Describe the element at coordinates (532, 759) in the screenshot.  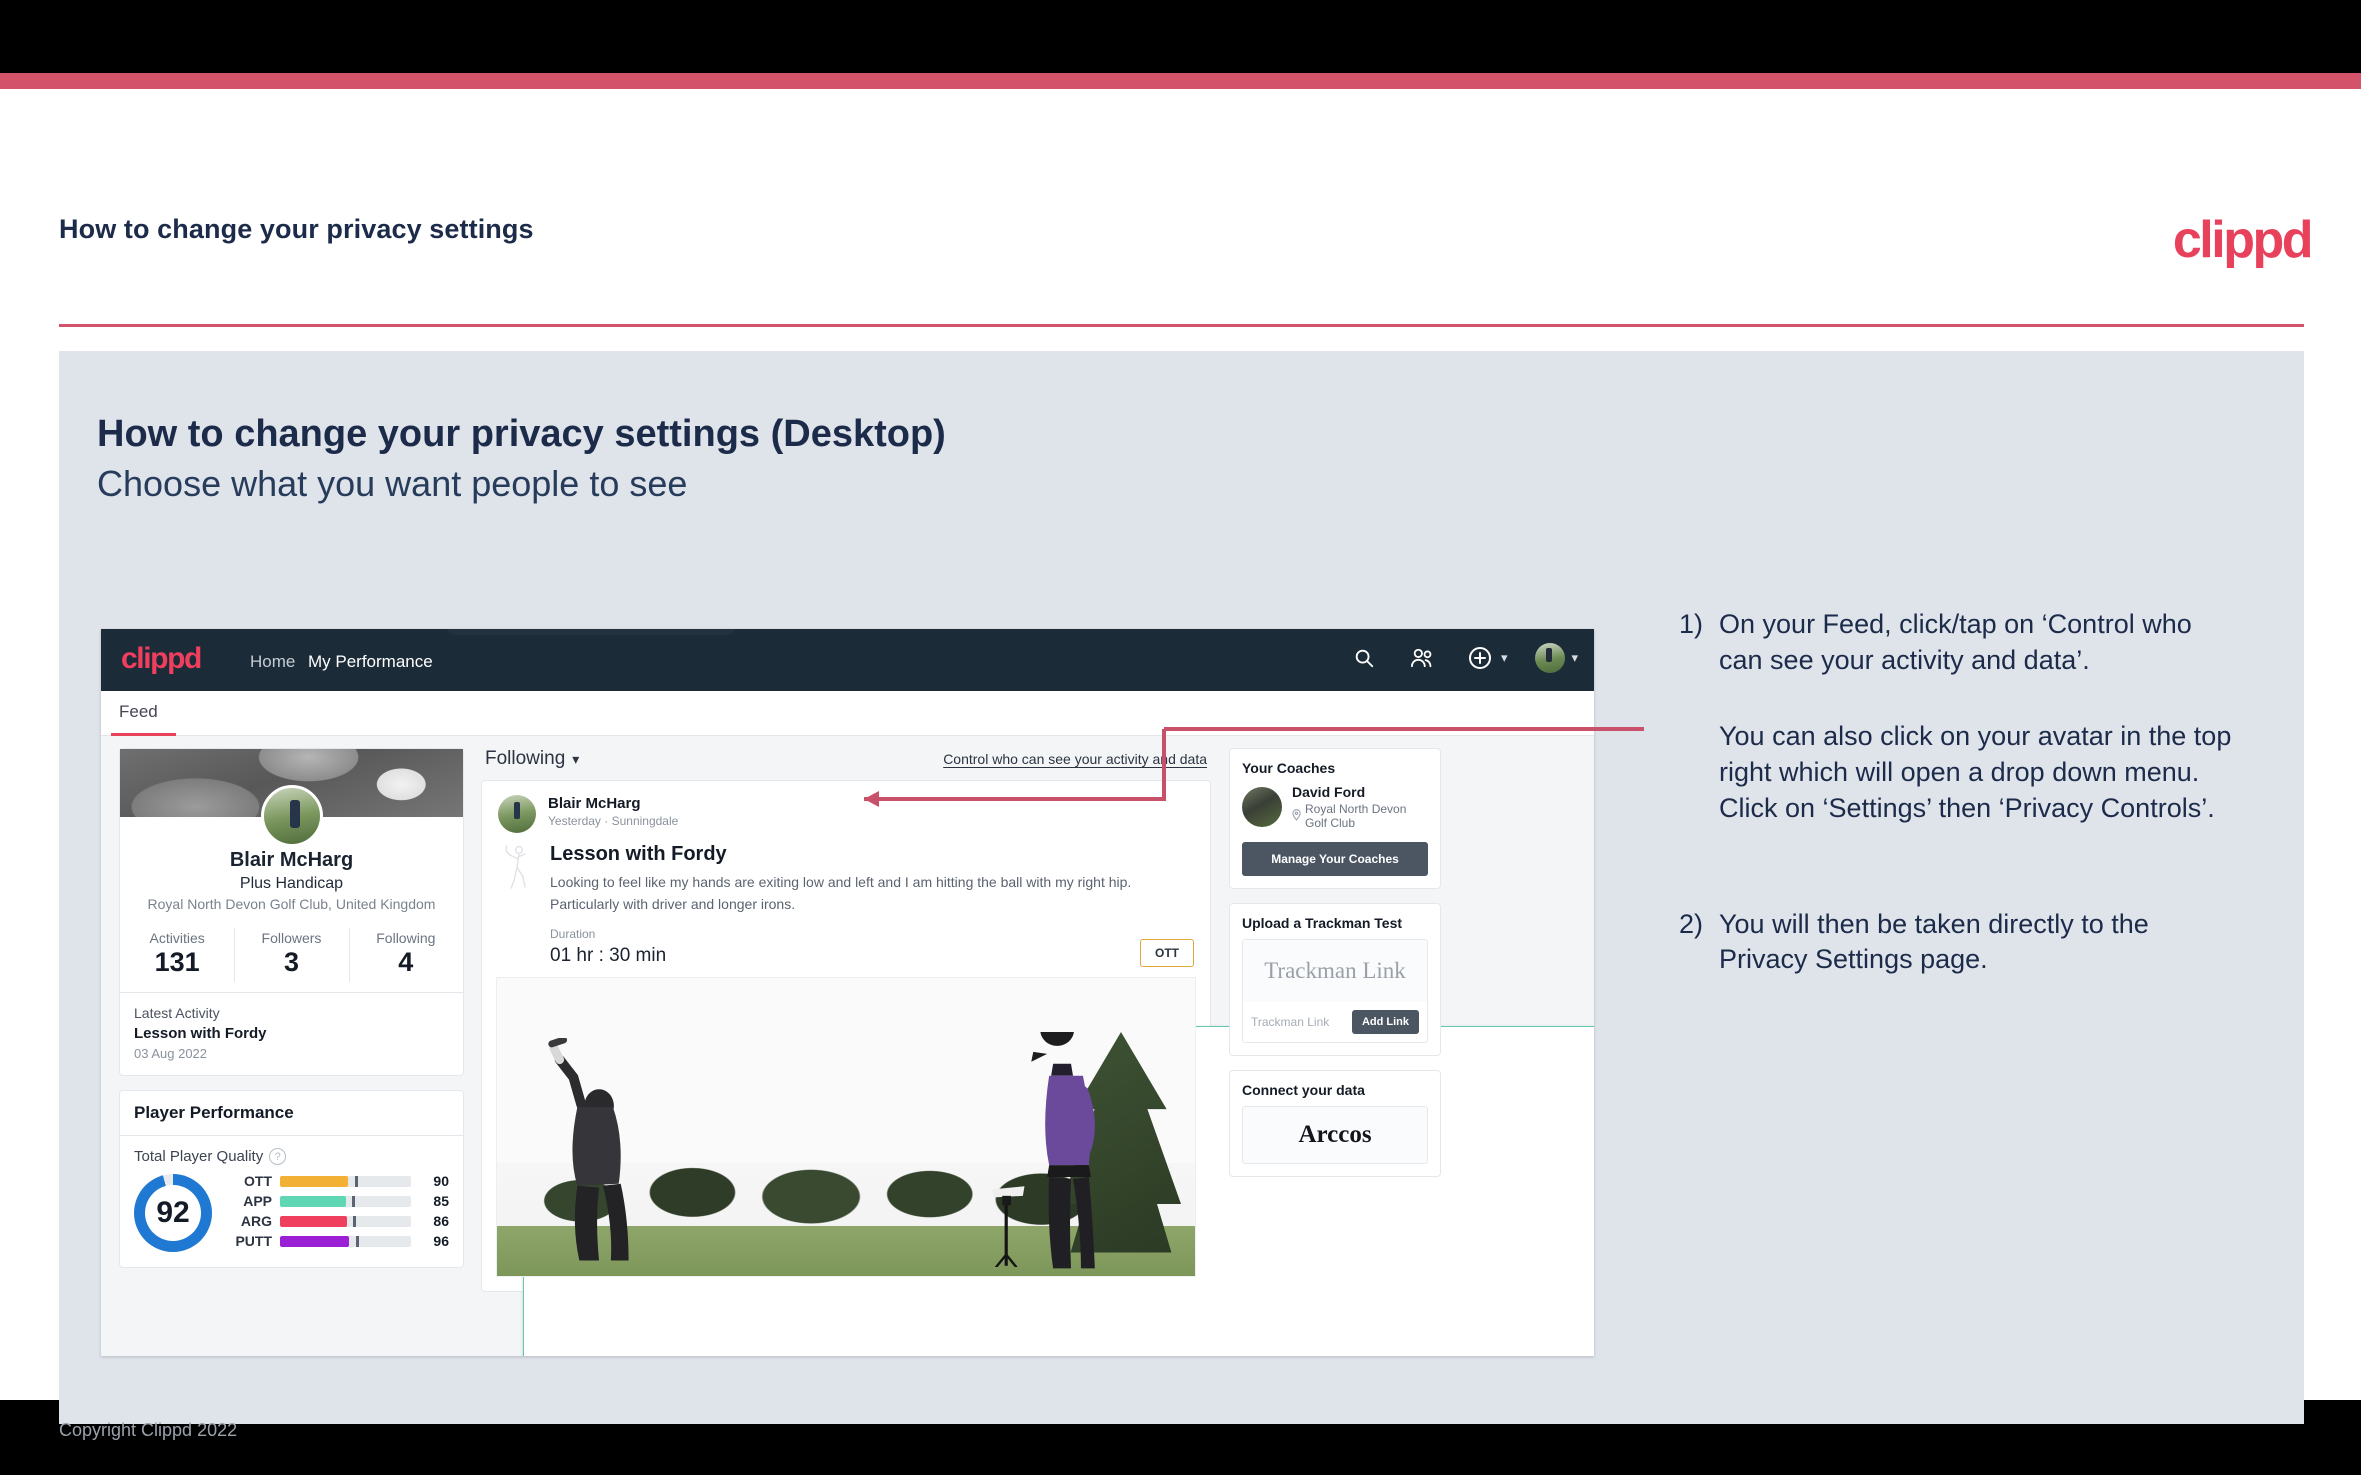
I see `feed-filter-following: Following ▾` at that location.